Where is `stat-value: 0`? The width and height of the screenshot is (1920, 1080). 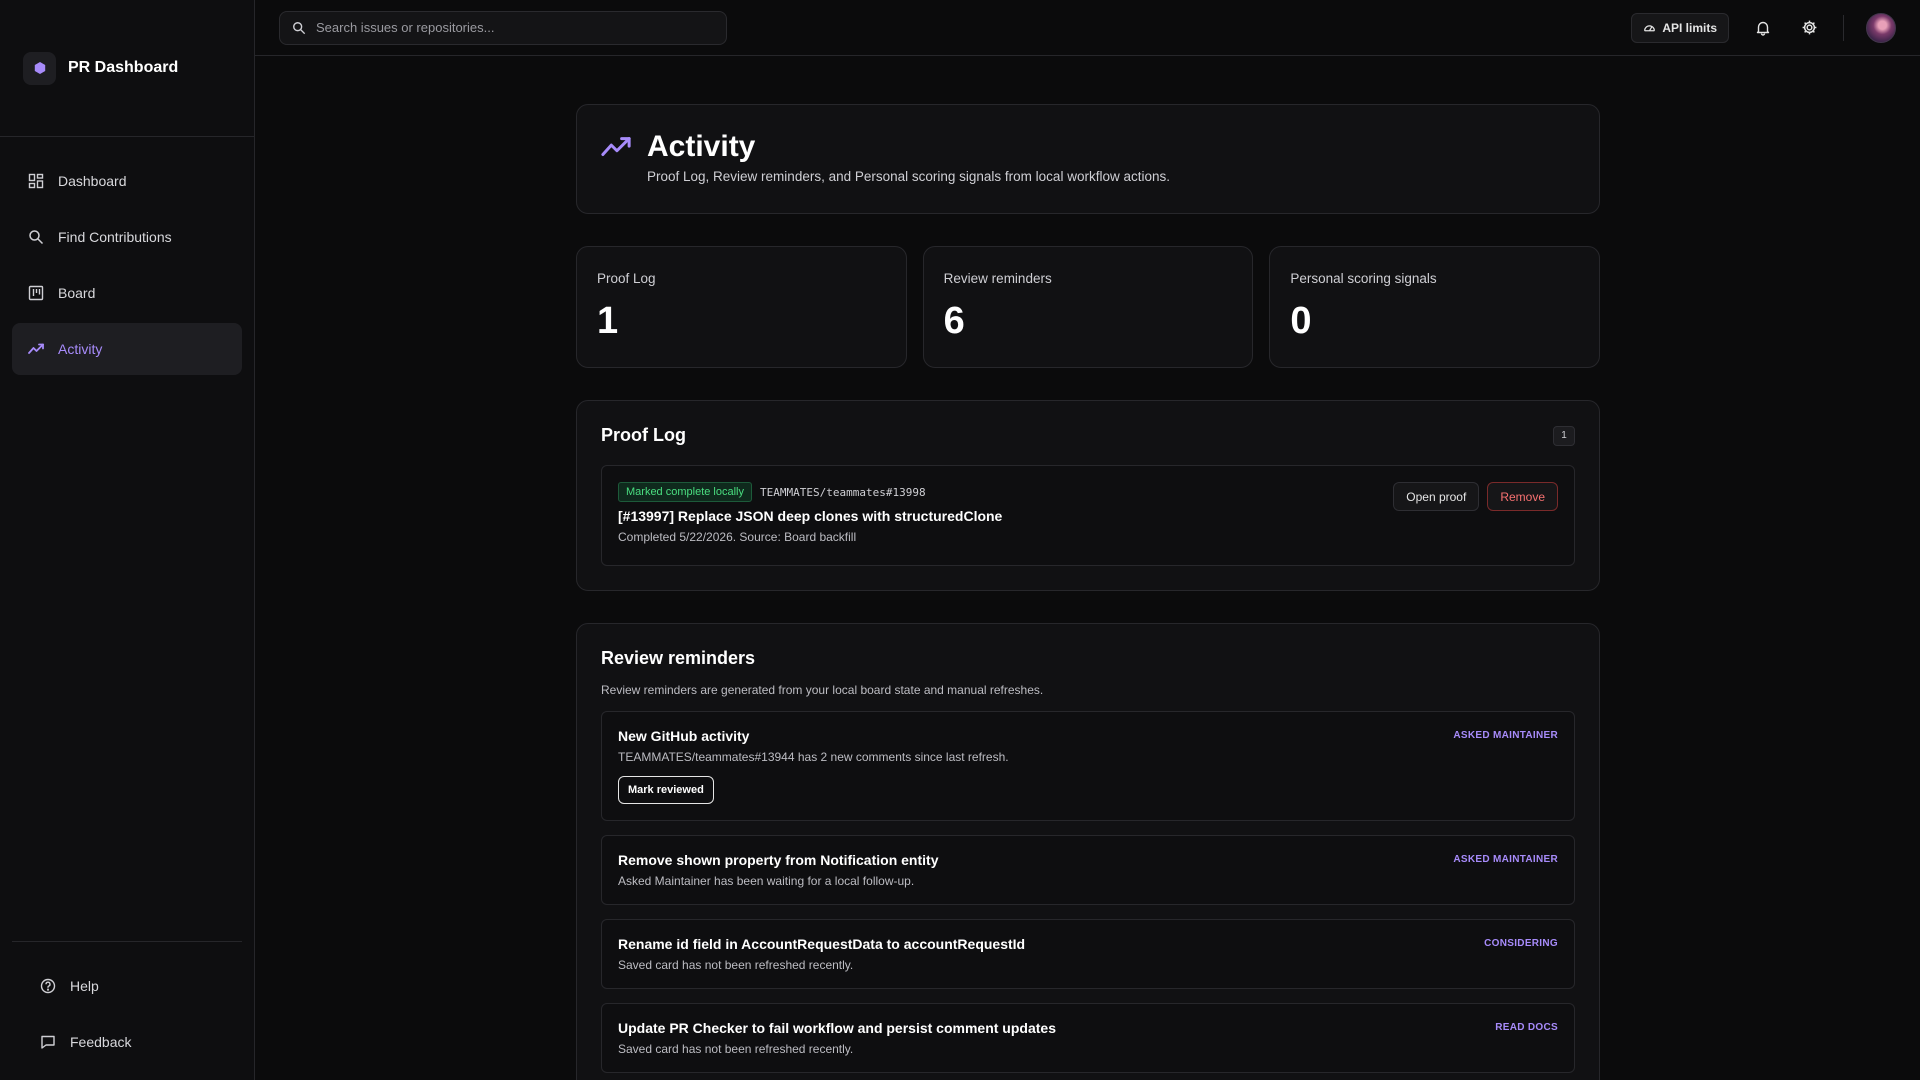 stat-value: 0 is located at coordinates (1301, 321).